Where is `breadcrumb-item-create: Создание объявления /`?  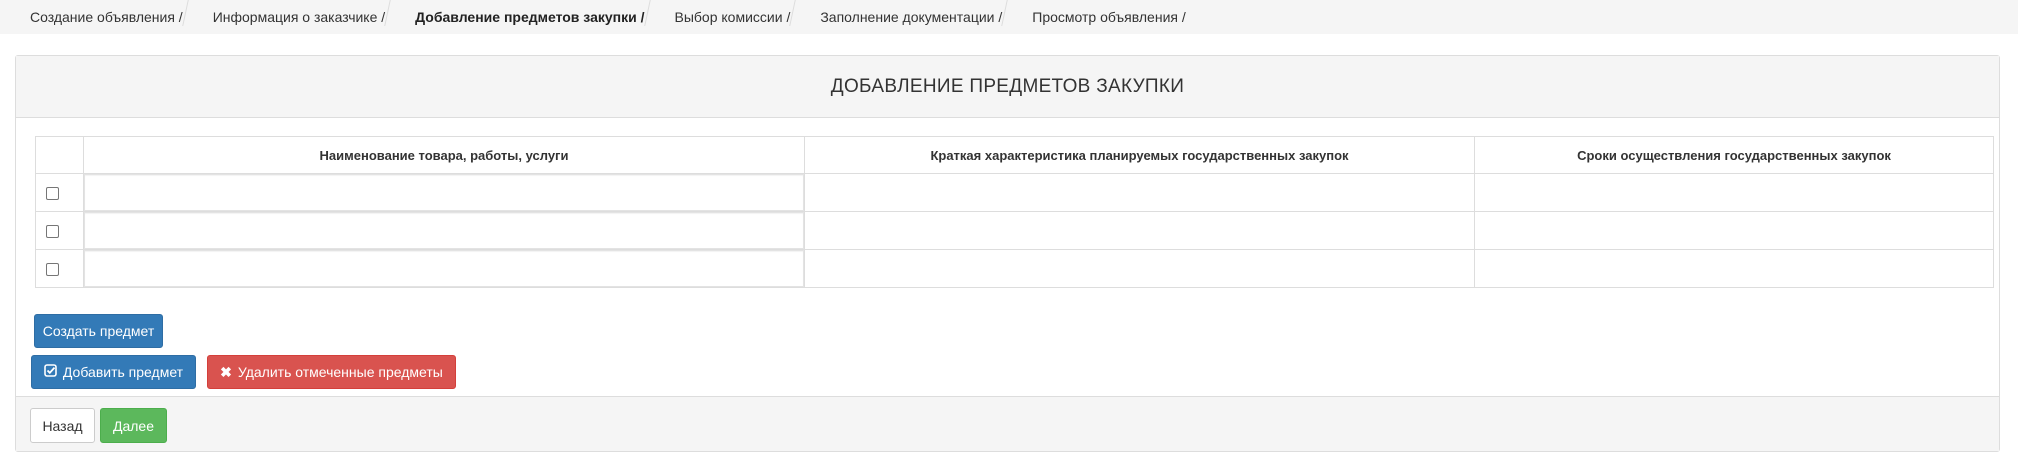 breadcrumb-item-create: Создание объявления / is located at coordinates (95, 17).